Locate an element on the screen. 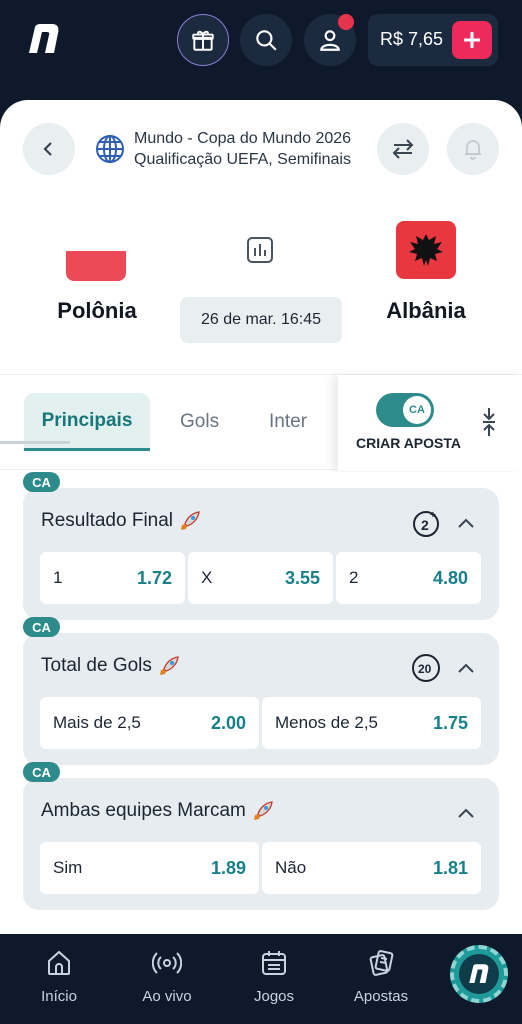 The height and width of the screenshot is (1024, 522). odd-button-draw: X 3.55 is located at coordinates (260, 578).